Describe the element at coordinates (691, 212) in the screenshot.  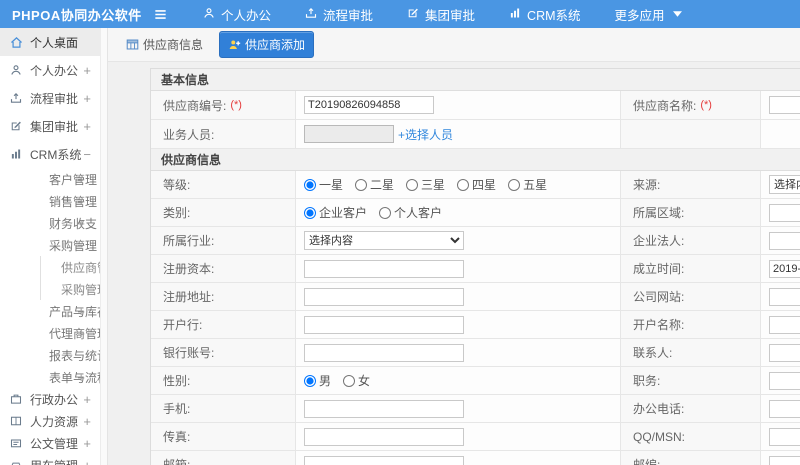
I see `region-label: 所属区域:` at that location.